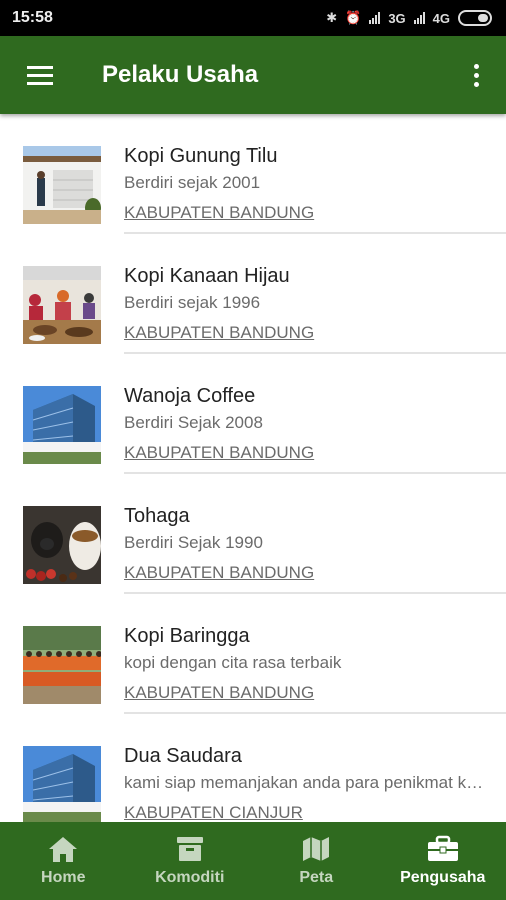 This screenshot has width=506, height=900. I want to click on app-bar: Pelaku Usaha, so click(253, 75).